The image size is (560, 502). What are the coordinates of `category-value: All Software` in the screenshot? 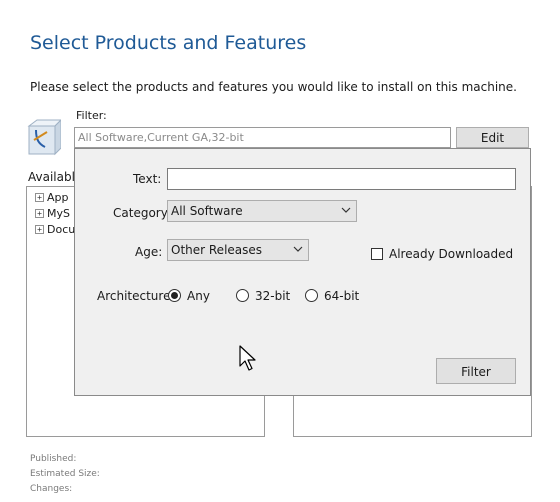 It's located at (207, 211).